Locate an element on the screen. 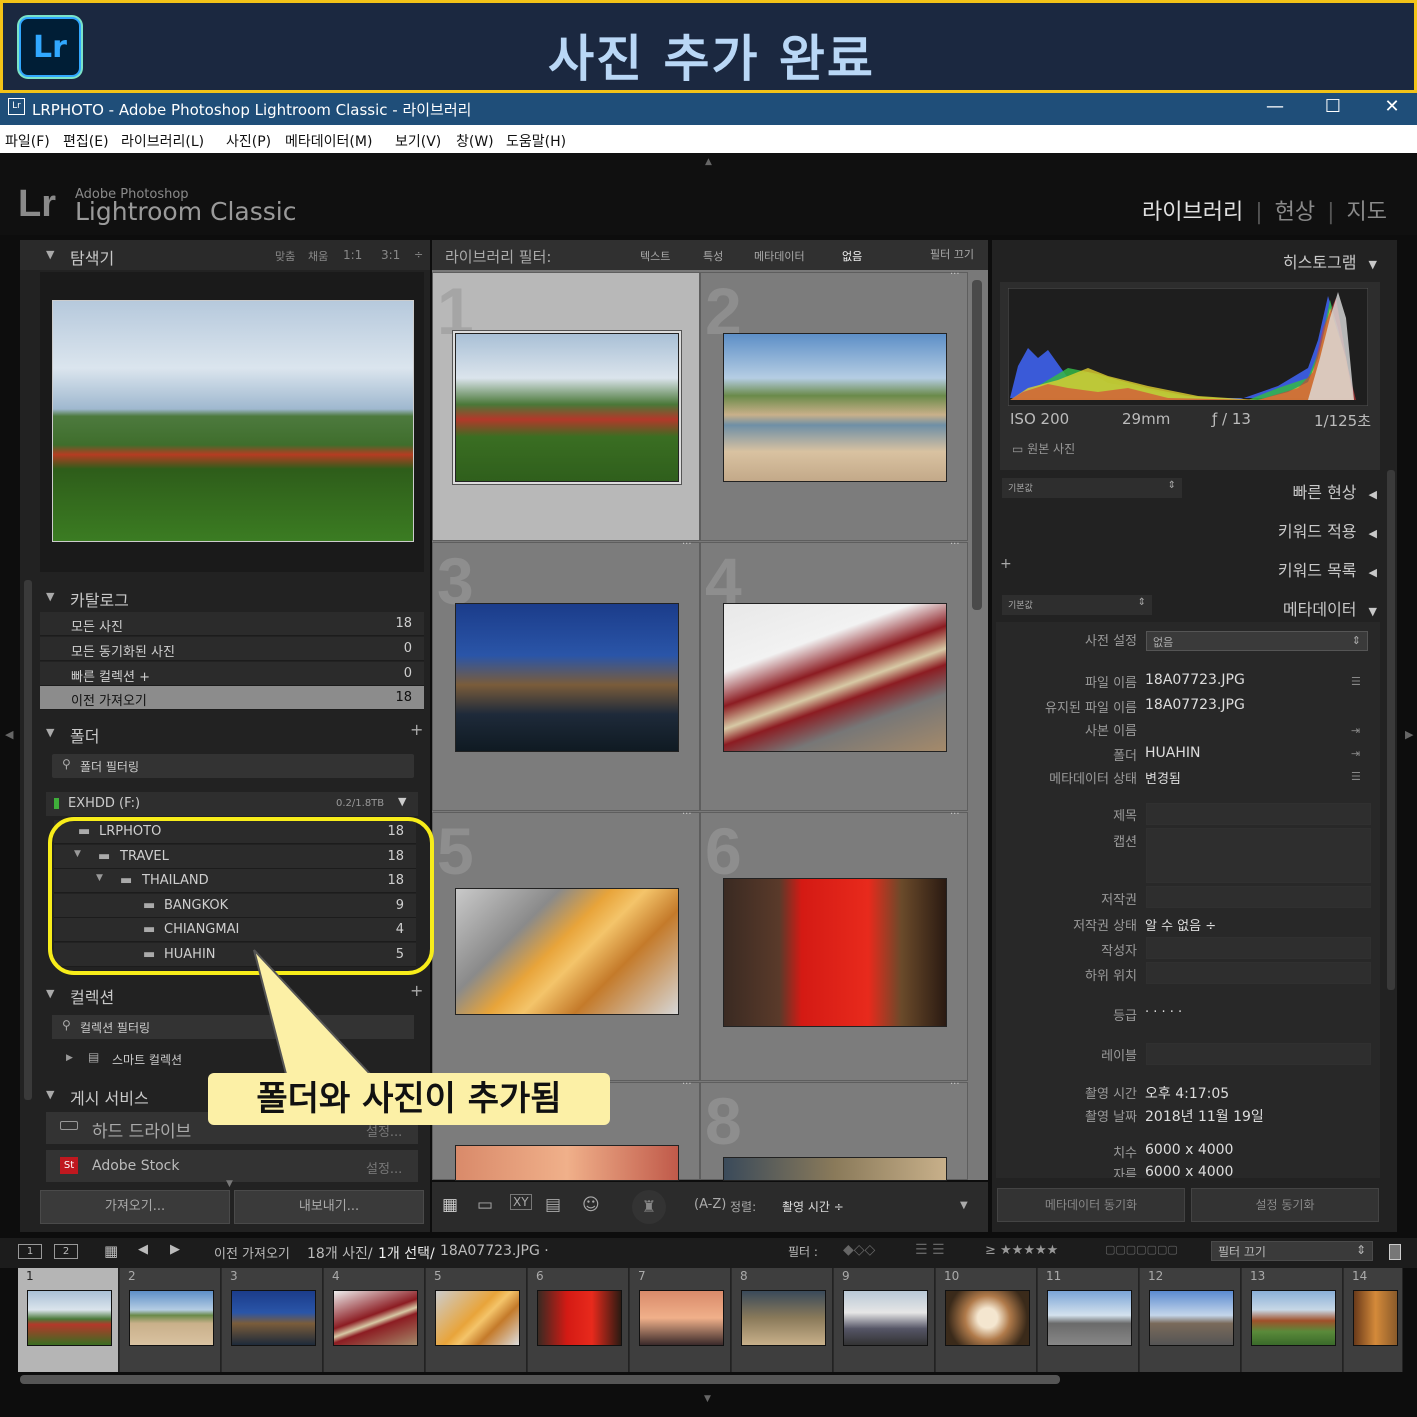  catalog-synced-photos: 모든 동기화된 사진 0 is located at coordinates (232, 649).